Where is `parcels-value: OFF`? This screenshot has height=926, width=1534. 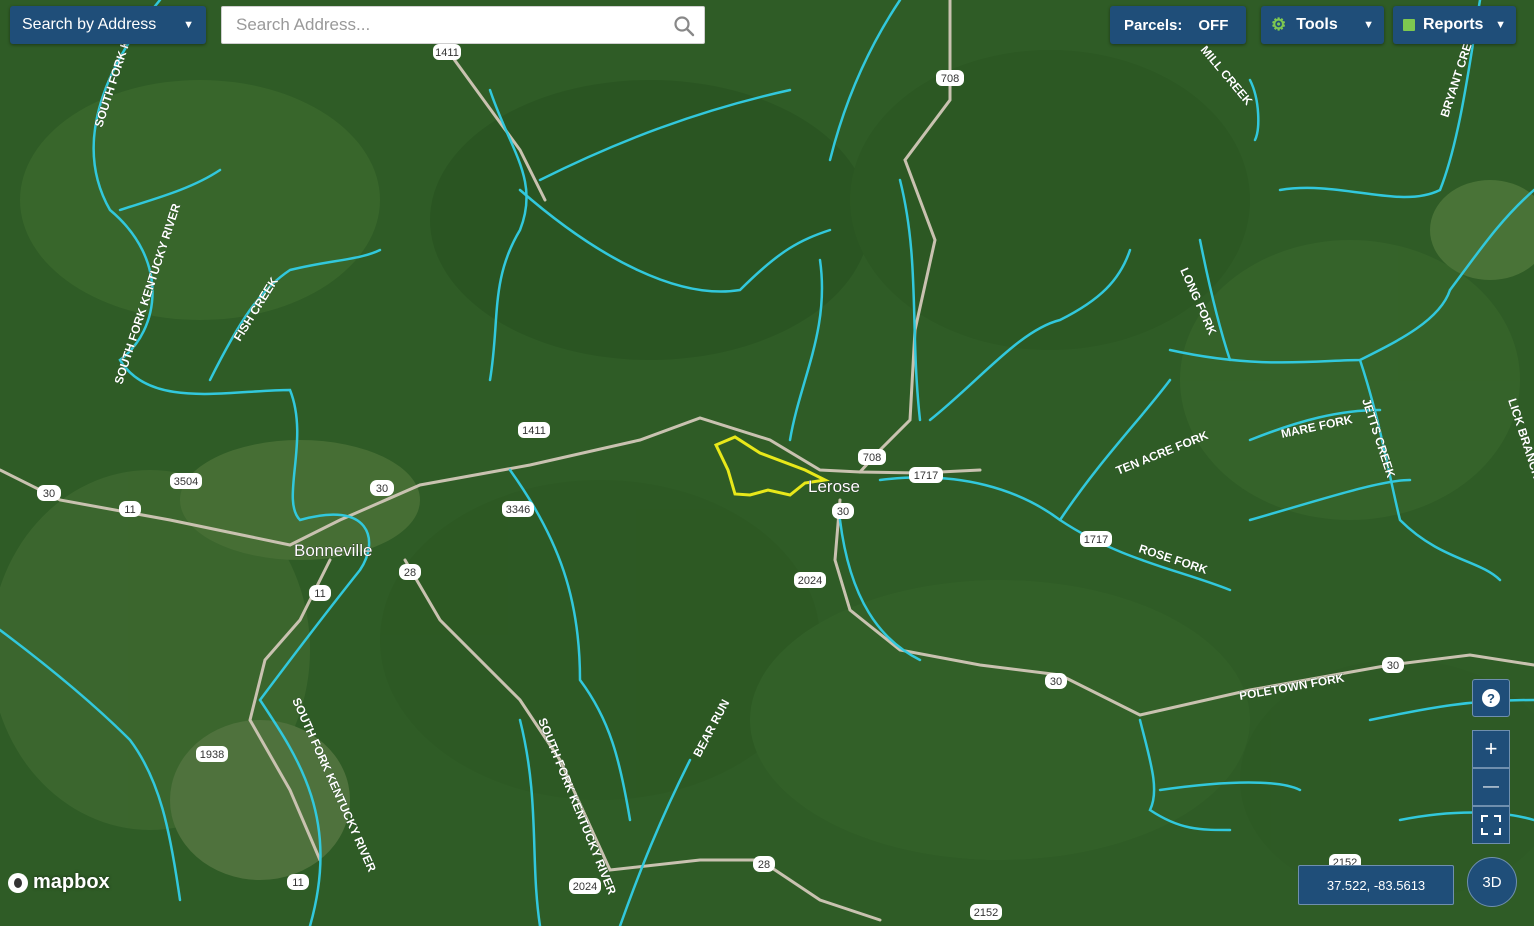 parcels-value: OFF is located at coordinates (1213, 25).